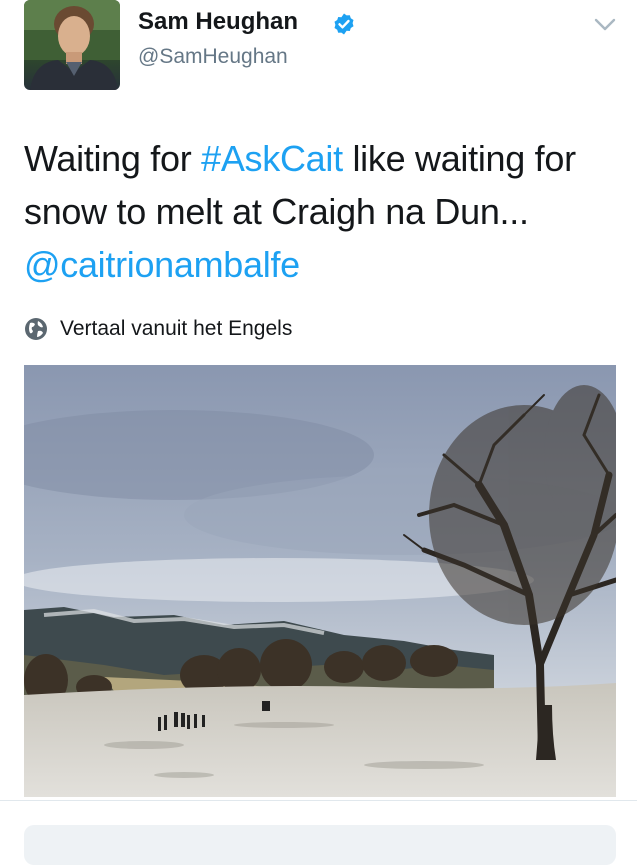 The image size is (637, 865). Describe the element at coordinates (213, 57) in the screenshot. I see `author-handle: @SamHeughan` at that location.